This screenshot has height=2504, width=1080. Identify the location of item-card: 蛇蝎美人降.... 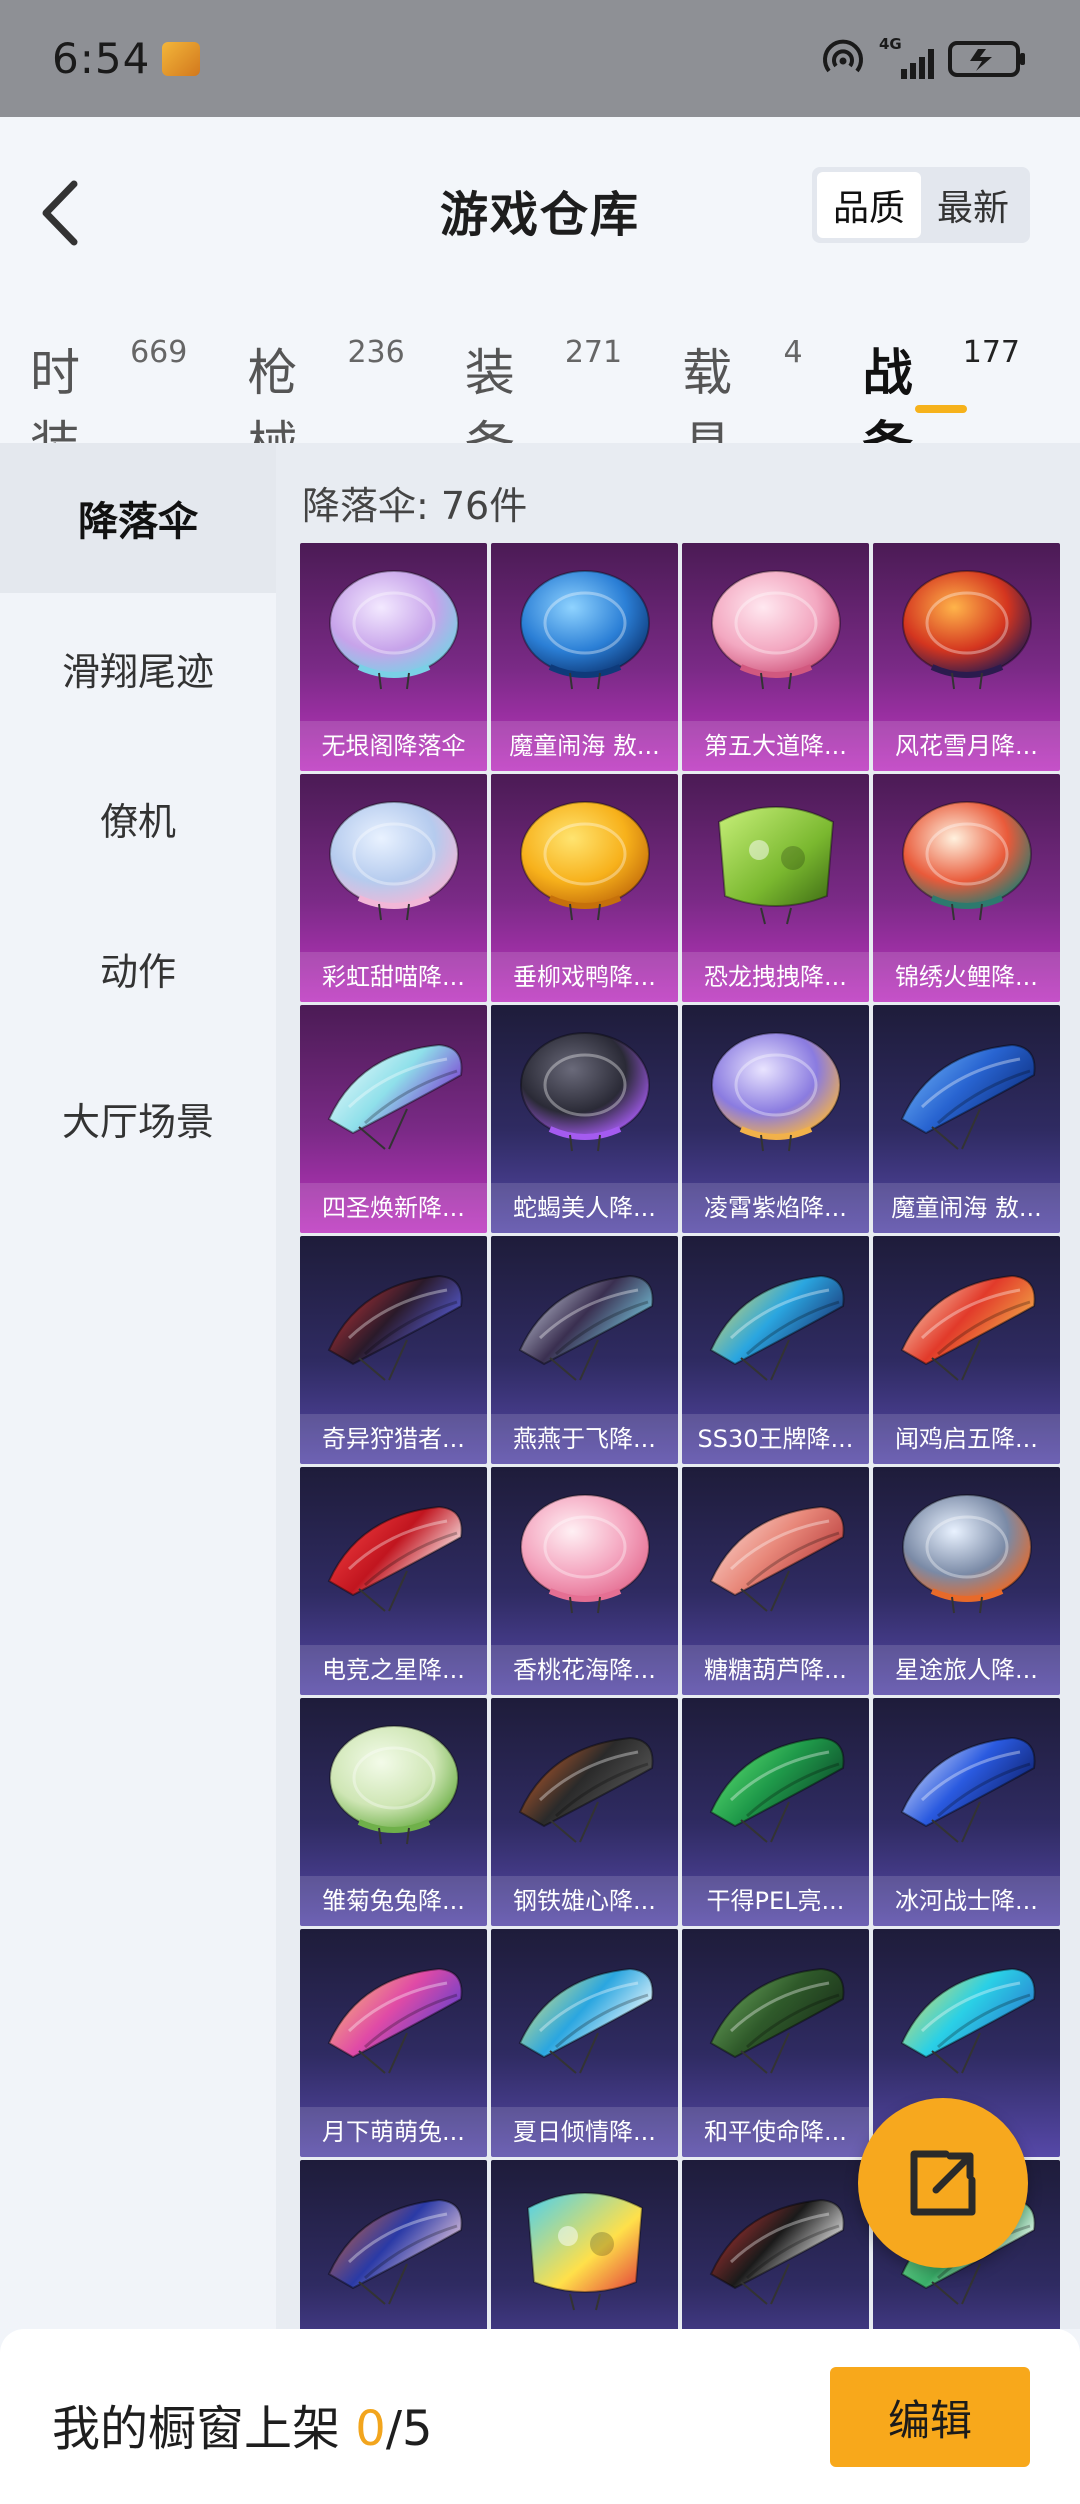
(584, 1119).